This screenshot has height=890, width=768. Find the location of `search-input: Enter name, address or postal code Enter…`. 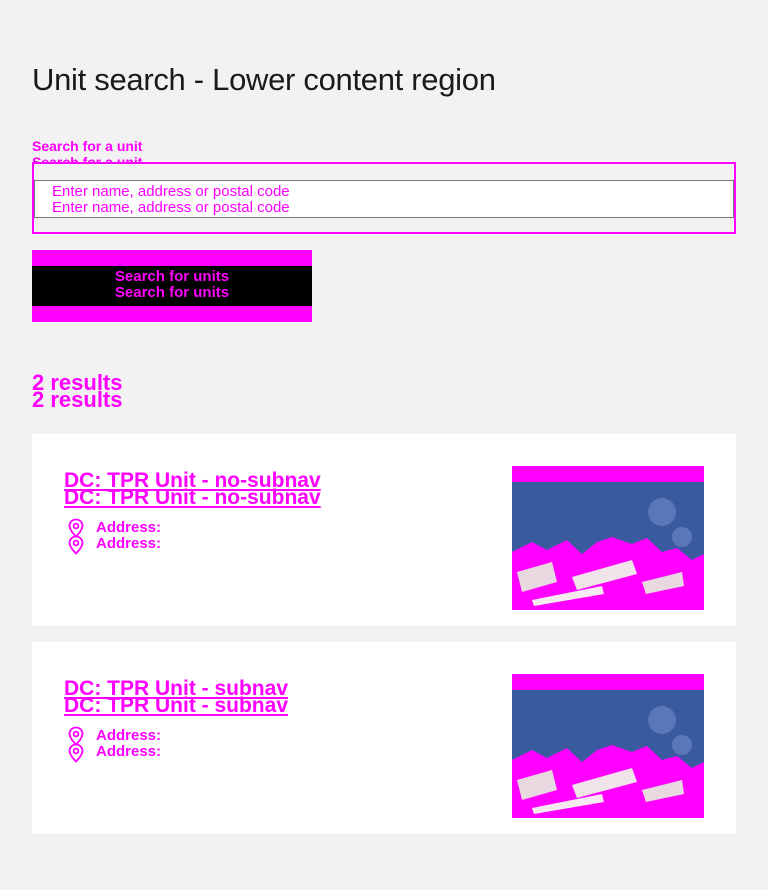

search-input: Enter name, address or postal code Enter… is located at coordinates (384, 198).